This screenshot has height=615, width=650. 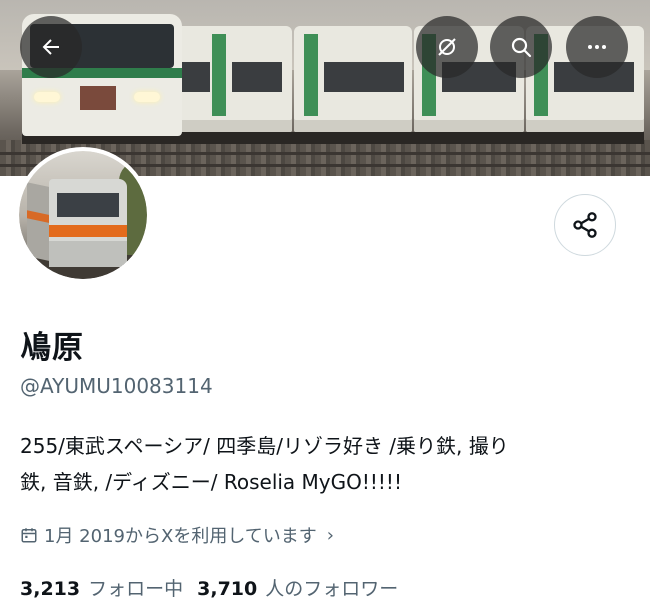 What do you see at coordinates (264, 446) in the screenshot?
I see `bio-line: 255/東武スペーシア/ 四季島/リゾラ好き /乗り鉄, 撮り` at bounding box center [264, 446].